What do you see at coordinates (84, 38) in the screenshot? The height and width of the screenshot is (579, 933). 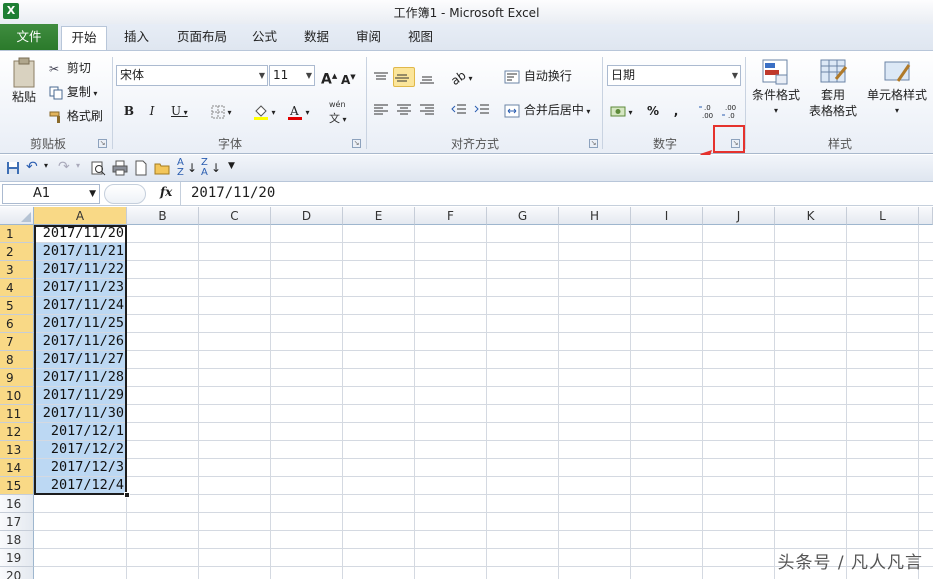 I see `tab-home: 开始` at bounding box center [84, 38].